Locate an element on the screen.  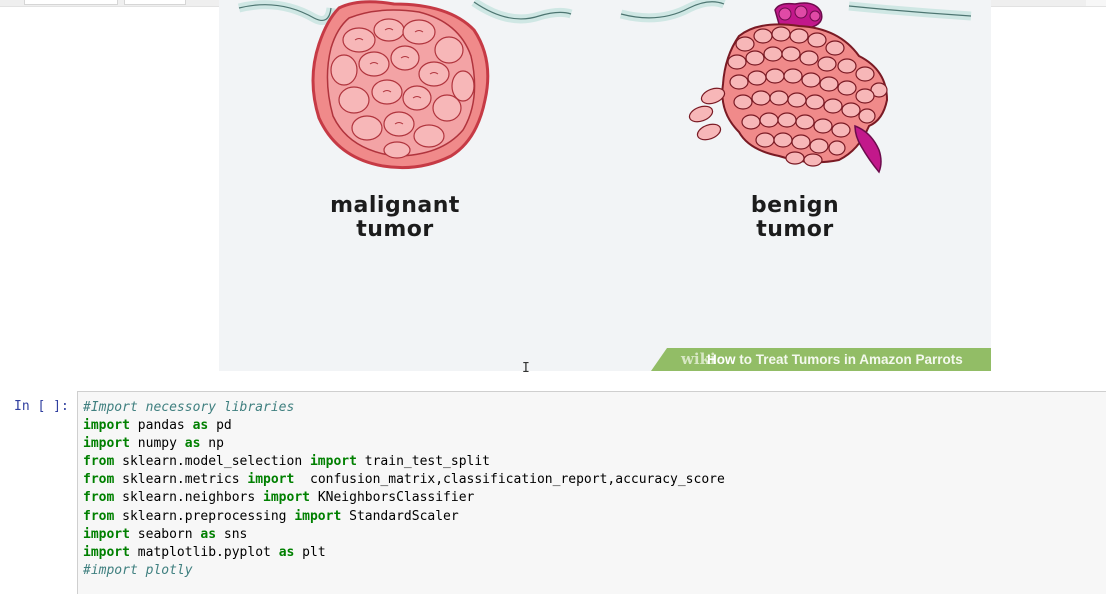
vessel-right is located at coordinates (672, 11).